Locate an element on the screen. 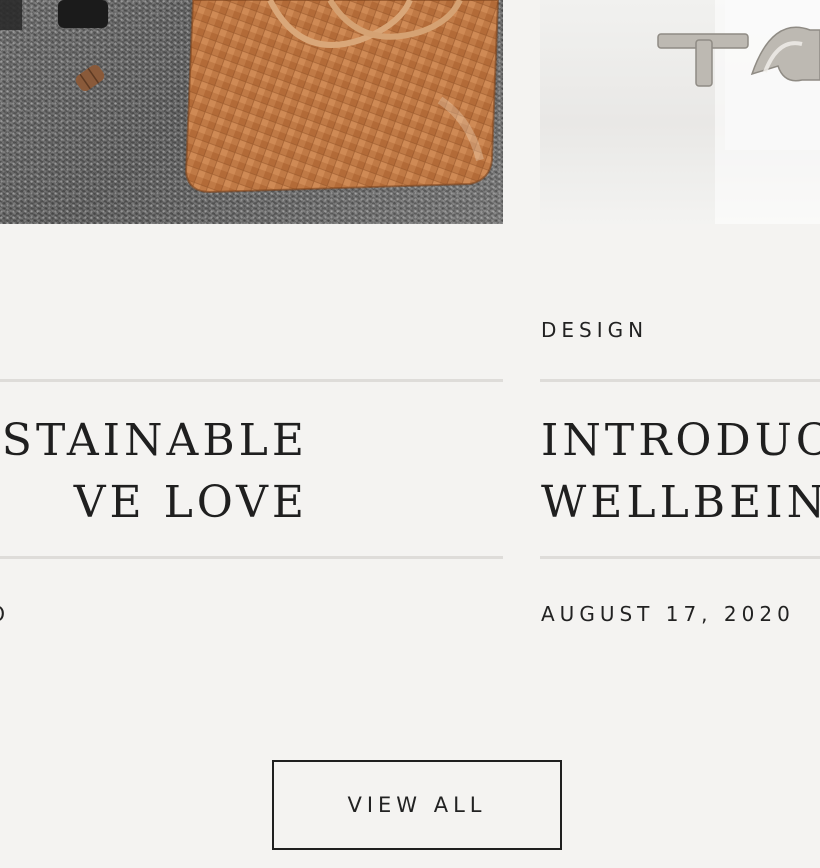 The width and height of the screenshot is (820, 868). blog-card-image is located at coordinates (680, 112).